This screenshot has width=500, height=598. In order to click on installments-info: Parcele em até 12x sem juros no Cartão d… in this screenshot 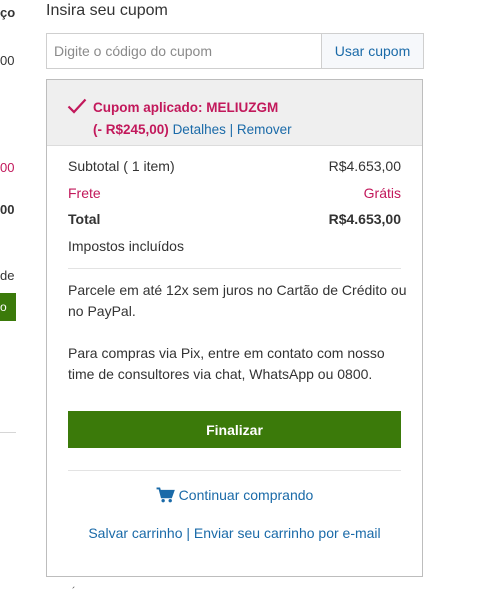, I will do `click(237, 300)`.